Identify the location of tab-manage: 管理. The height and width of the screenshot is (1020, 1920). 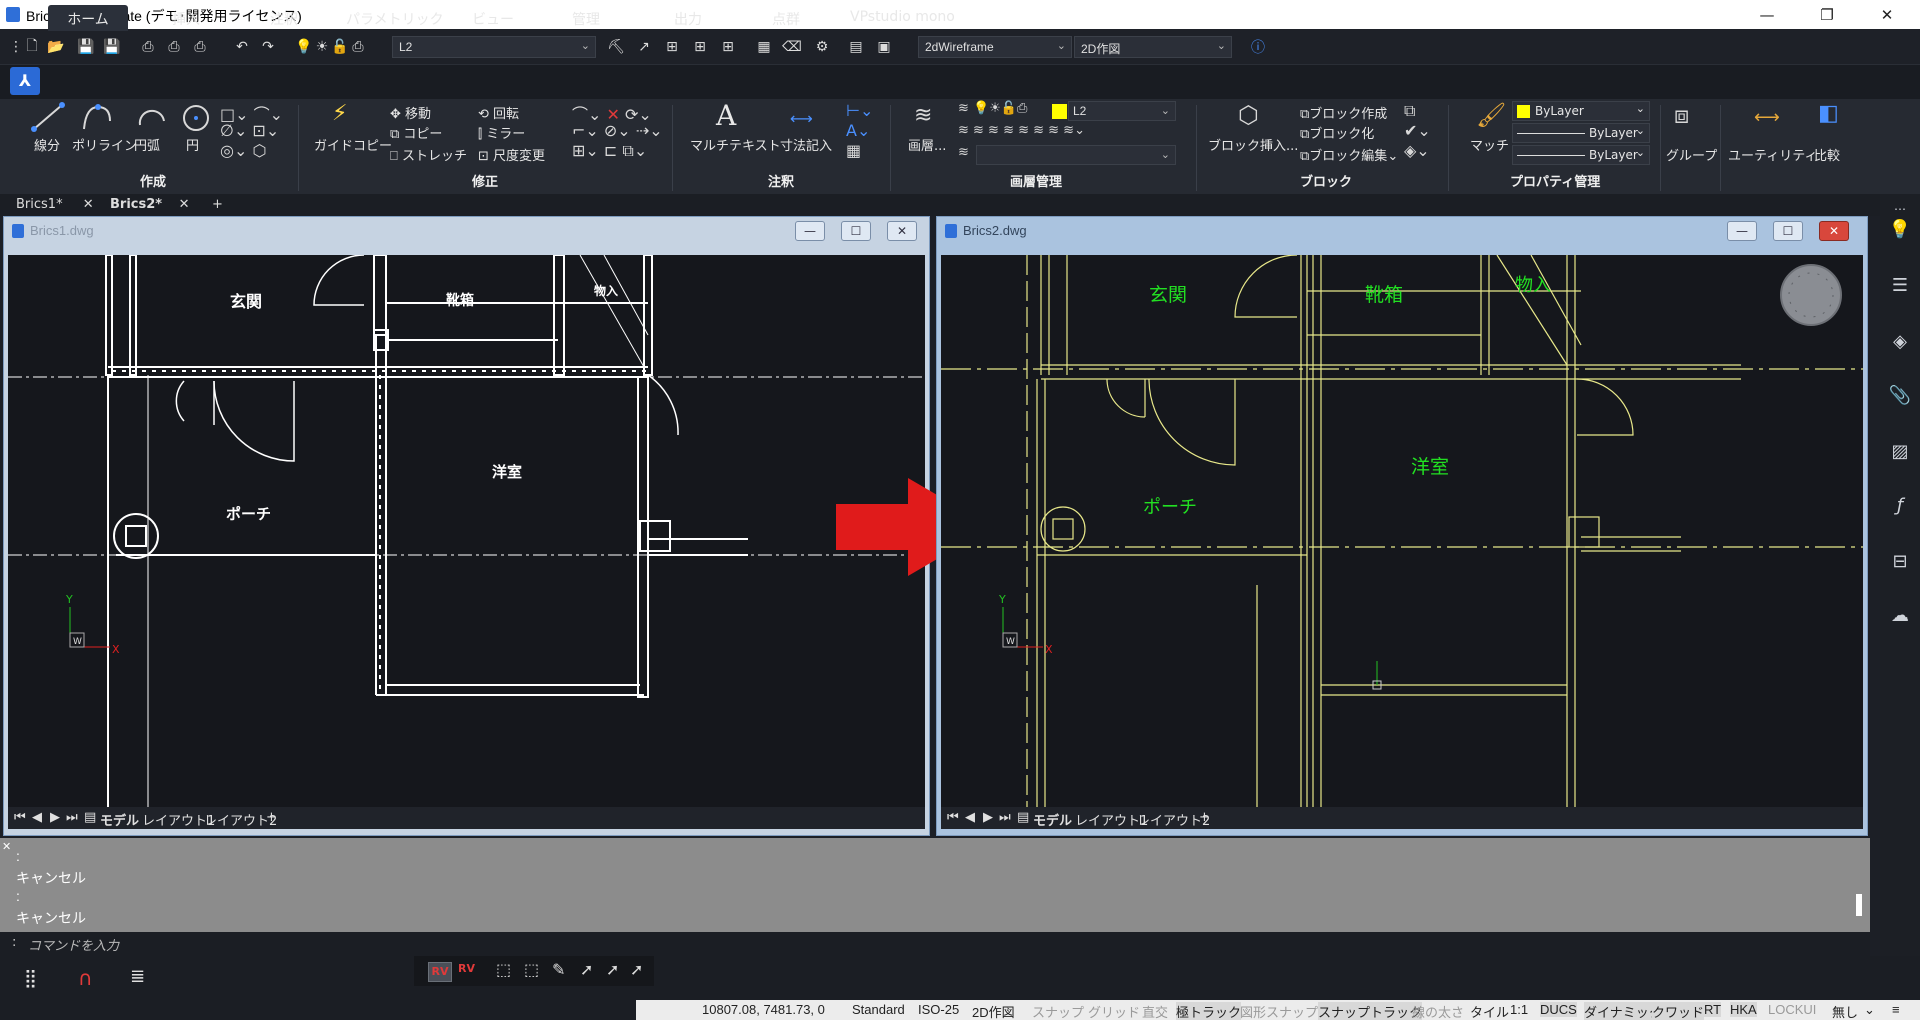
(586, 18).